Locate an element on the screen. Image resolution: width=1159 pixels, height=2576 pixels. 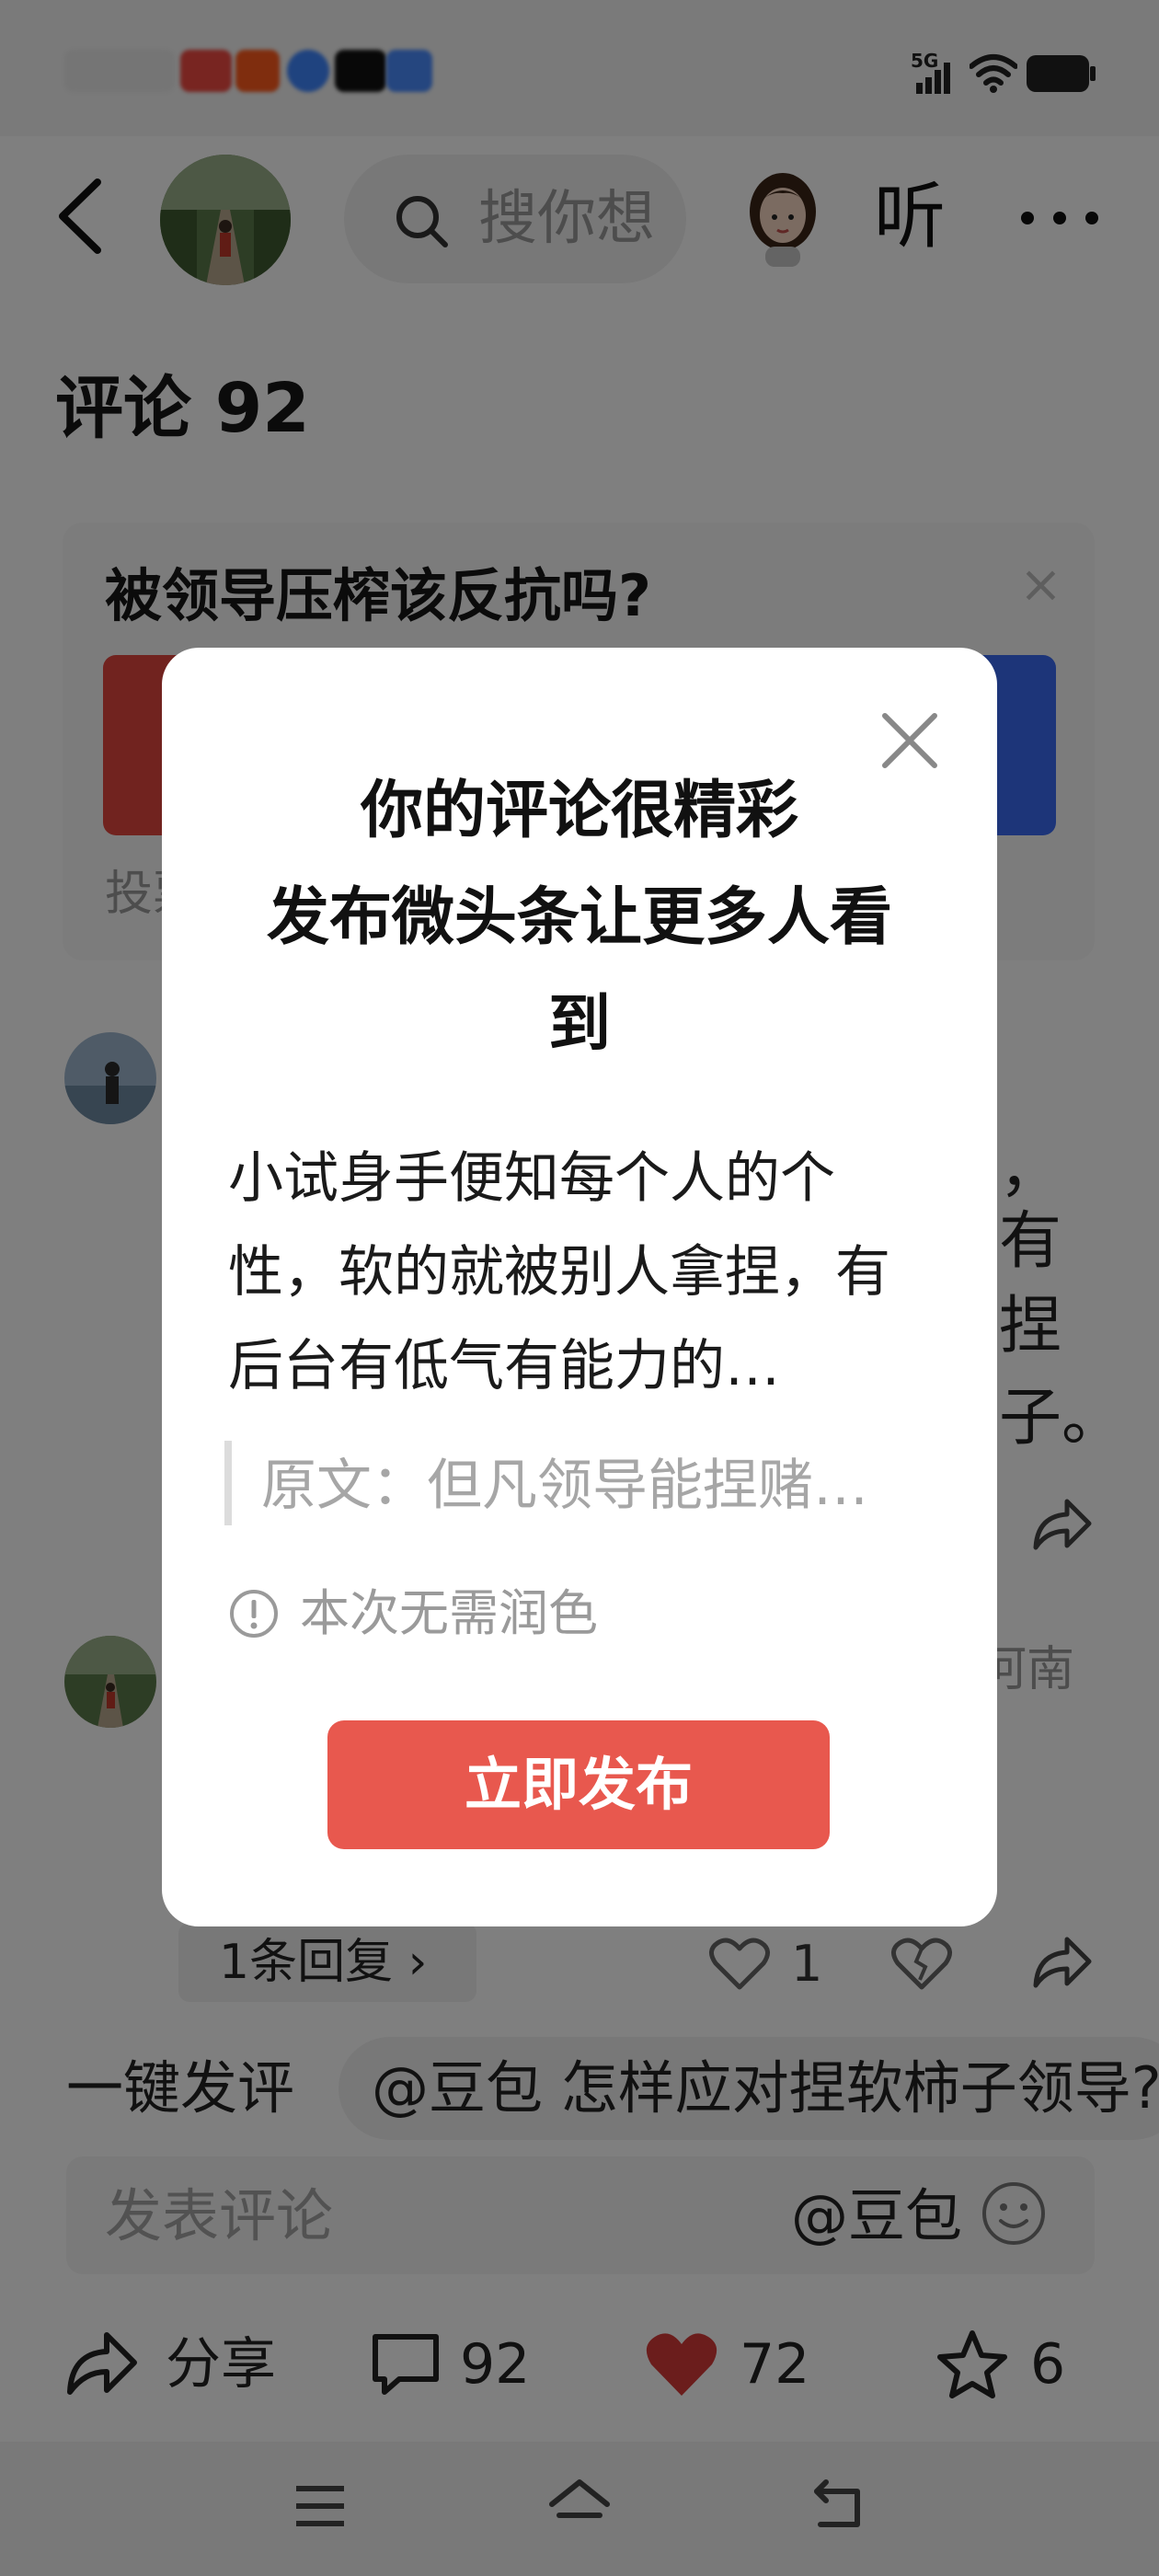
no-polish-note: 本次无需润色 is located at coordinates (449, 1613).